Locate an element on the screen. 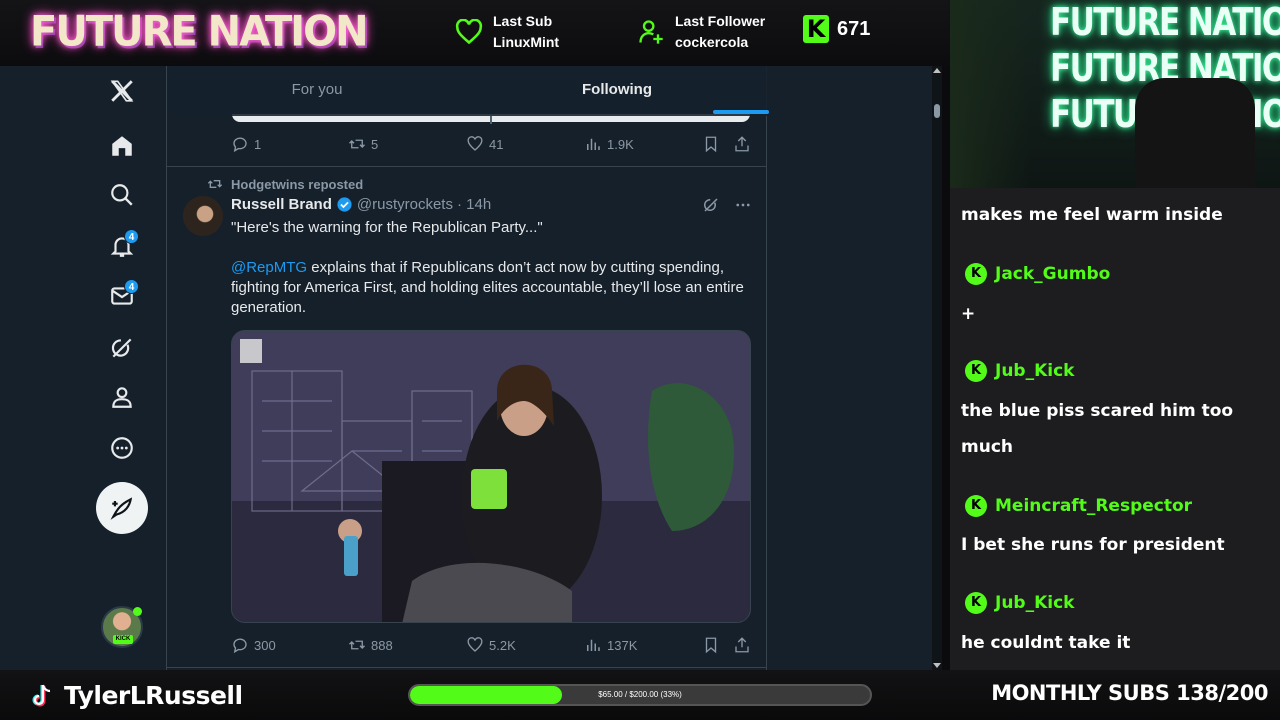 The width and height of the screenshot is (1280, 720). chat-message-text: + is located at coordinates (968, 314).